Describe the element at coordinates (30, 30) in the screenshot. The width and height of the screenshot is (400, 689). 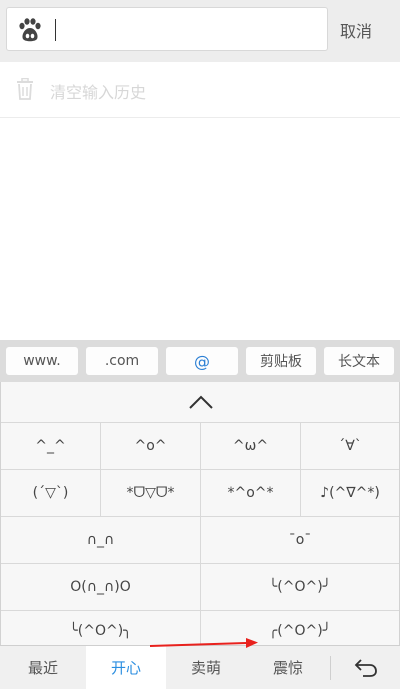
I see `baidu-paw-icon` at that location.